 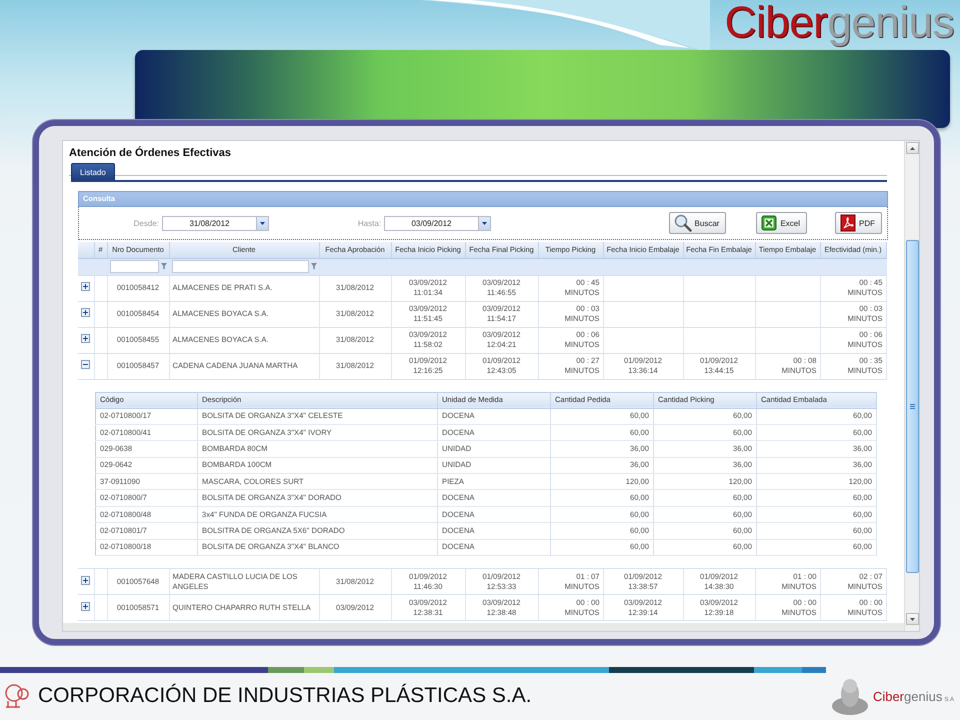 What do you see at coordinates (85, 364) in the screenshot?
I see `minus-icon` at bounding box center [85, 364].